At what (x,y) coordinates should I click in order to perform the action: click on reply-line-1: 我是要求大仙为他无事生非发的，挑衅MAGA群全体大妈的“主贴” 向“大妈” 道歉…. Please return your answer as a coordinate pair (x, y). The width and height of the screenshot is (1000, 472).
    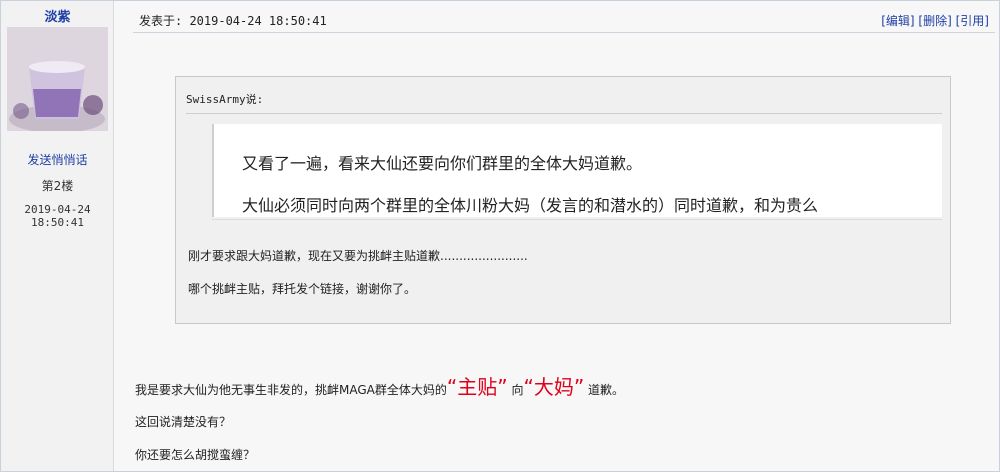
    Looking at the image, I should click on (379, 385).